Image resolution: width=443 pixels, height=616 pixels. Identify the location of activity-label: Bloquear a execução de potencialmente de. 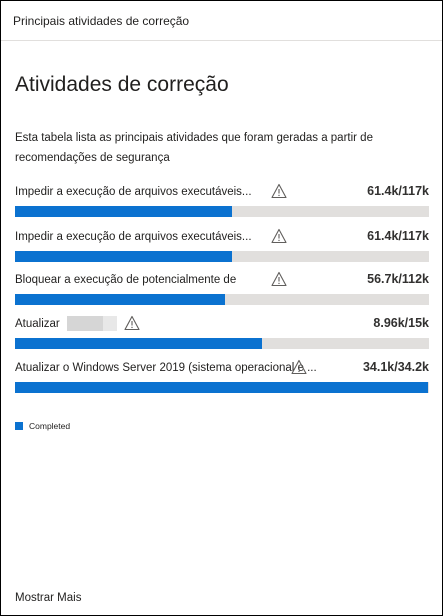
(140, 280).